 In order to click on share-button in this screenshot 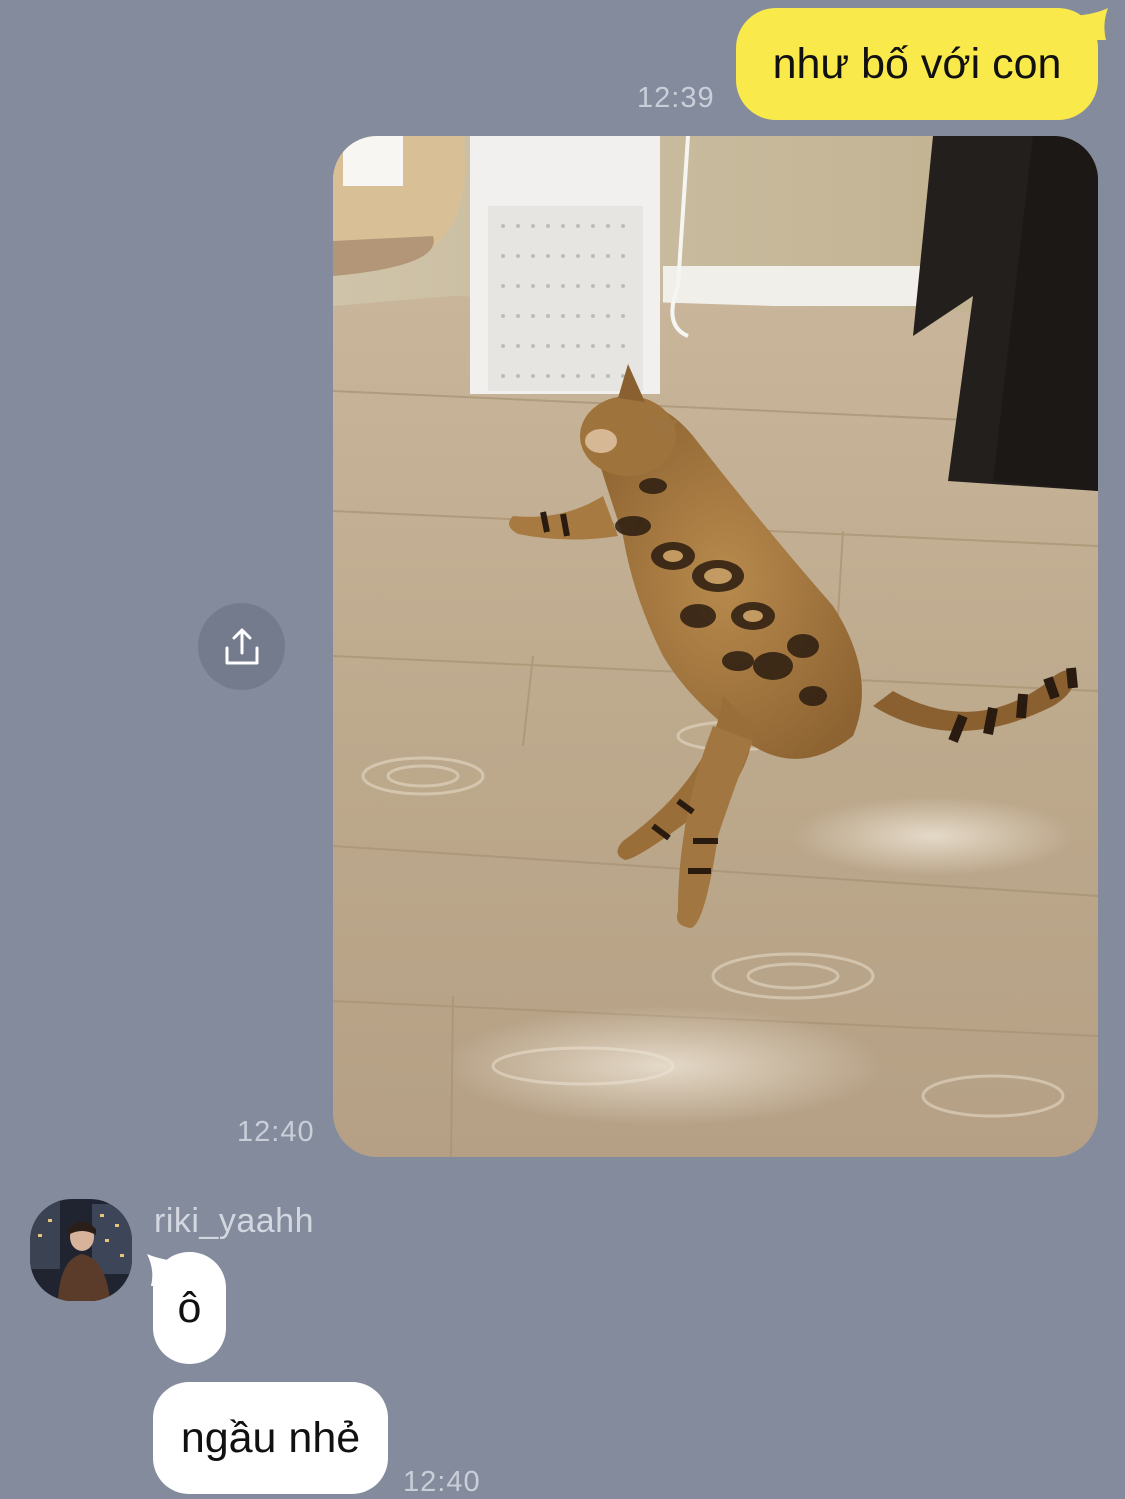, I will do `click(241, 646)`.